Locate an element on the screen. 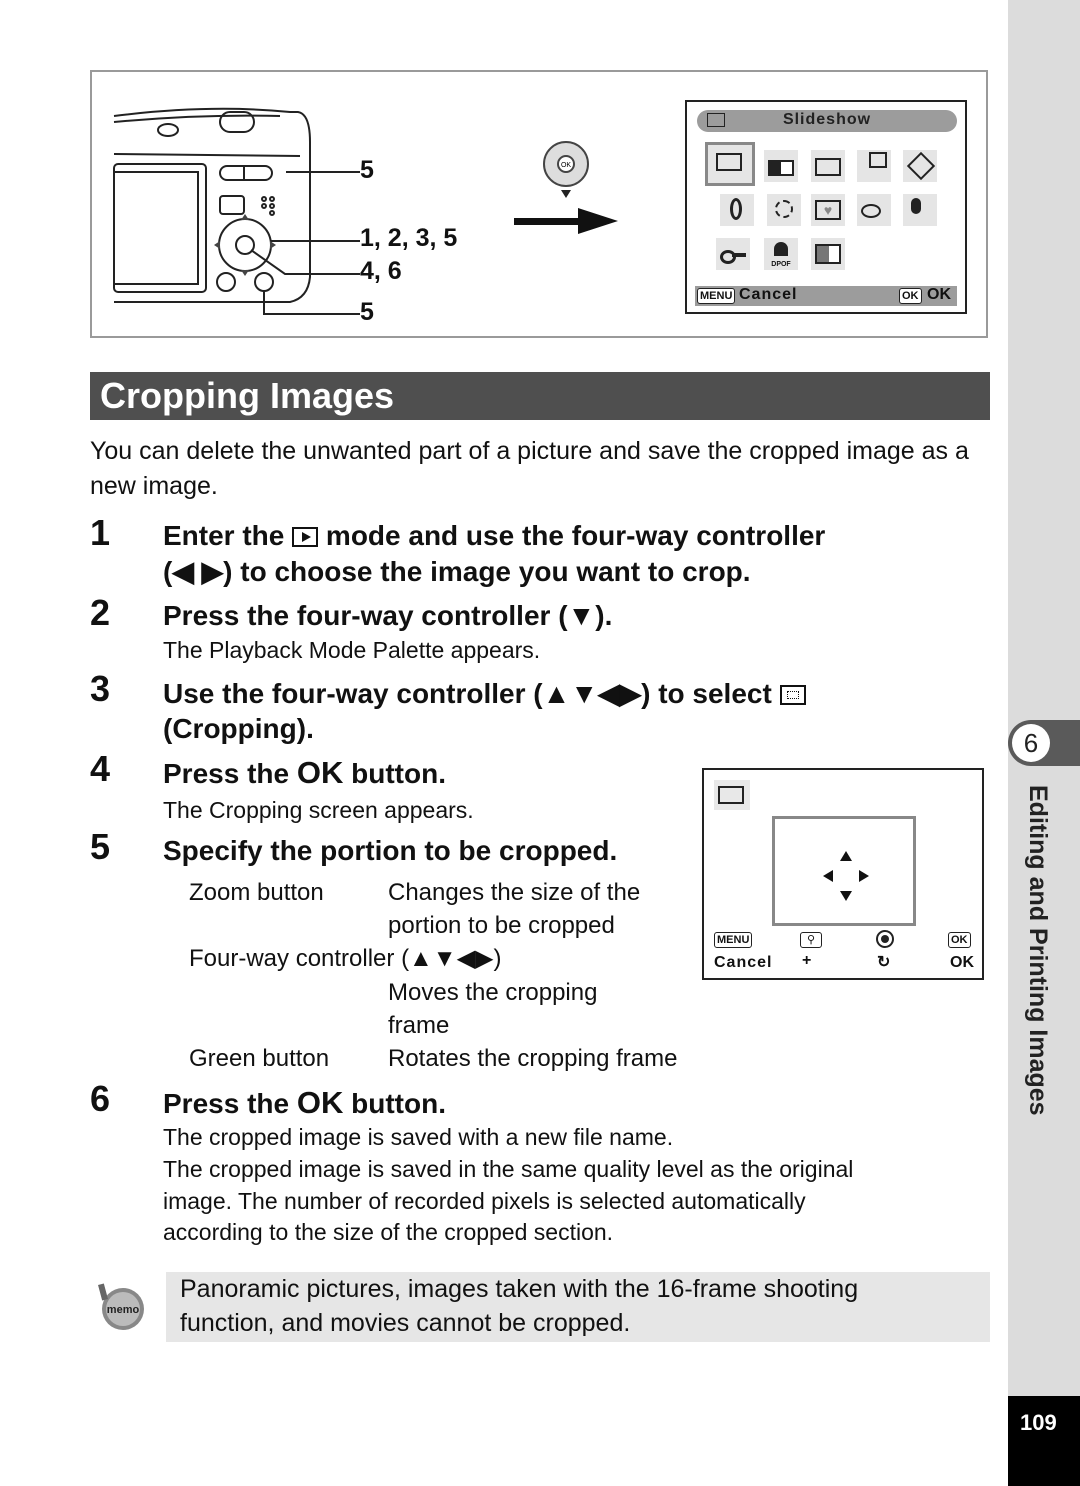 The image size is (1080, 1486). red-eye-edit-icon is located at coordinates (874, 210).